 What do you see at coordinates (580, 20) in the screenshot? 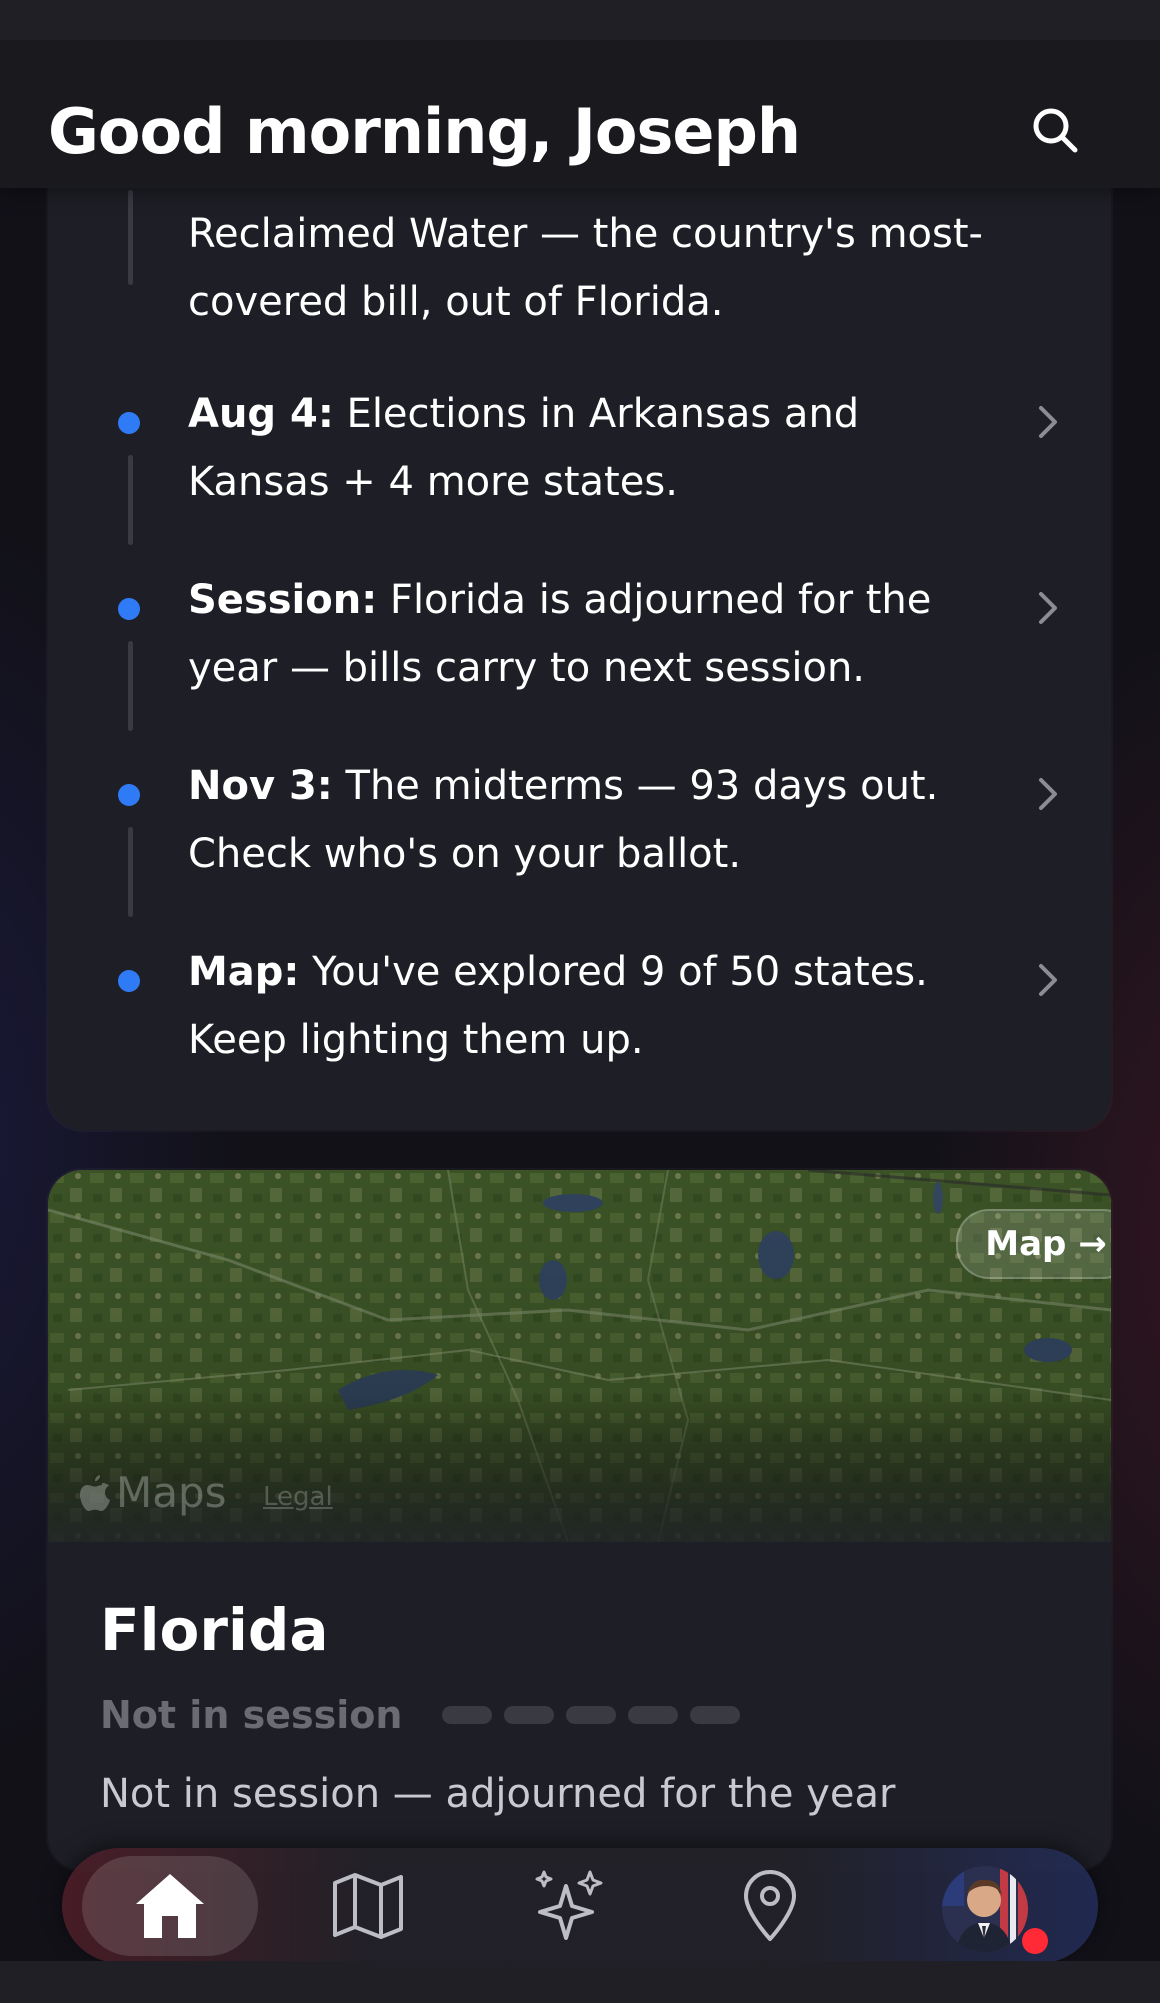
I see `status-bar` at bounding box center [580, 20].